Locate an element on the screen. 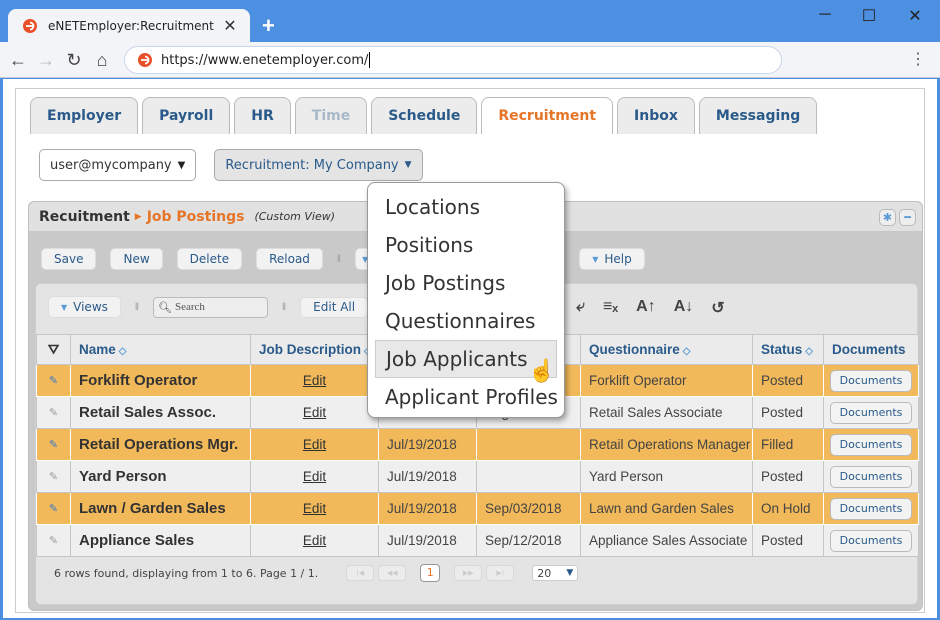  search-input: 🔍︎ Search is located at coordinates (211, 307).